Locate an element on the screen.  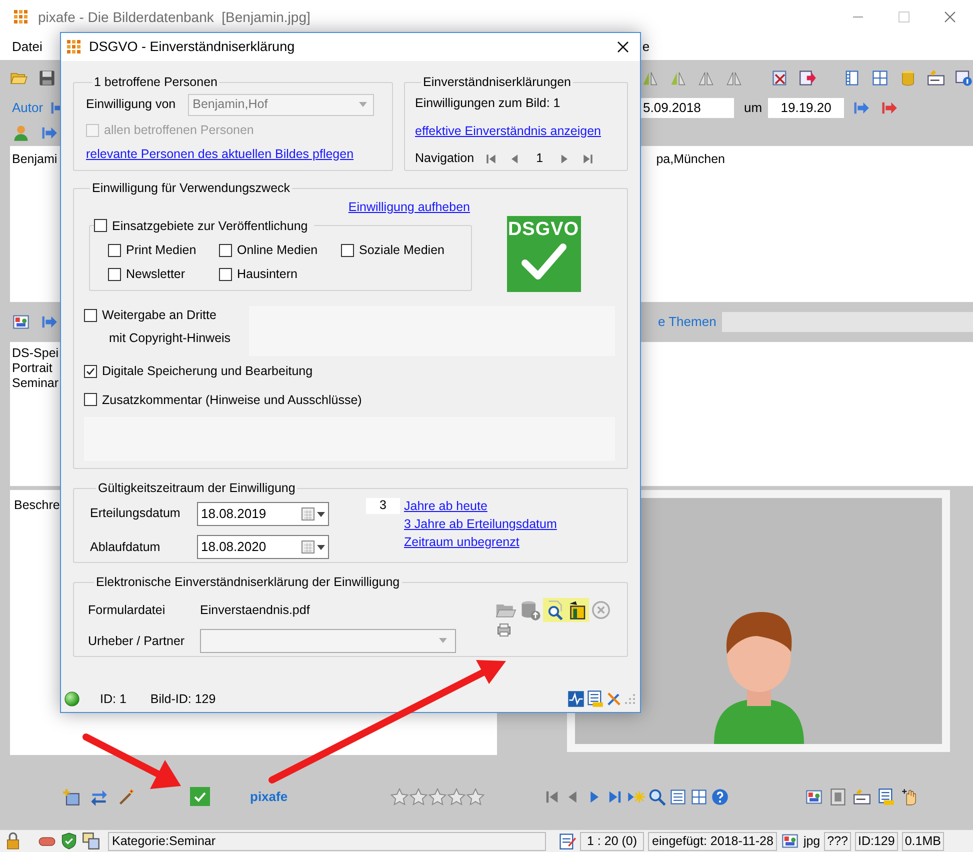
field-label: Urheber / Partner is located at coordinates (137, 641).